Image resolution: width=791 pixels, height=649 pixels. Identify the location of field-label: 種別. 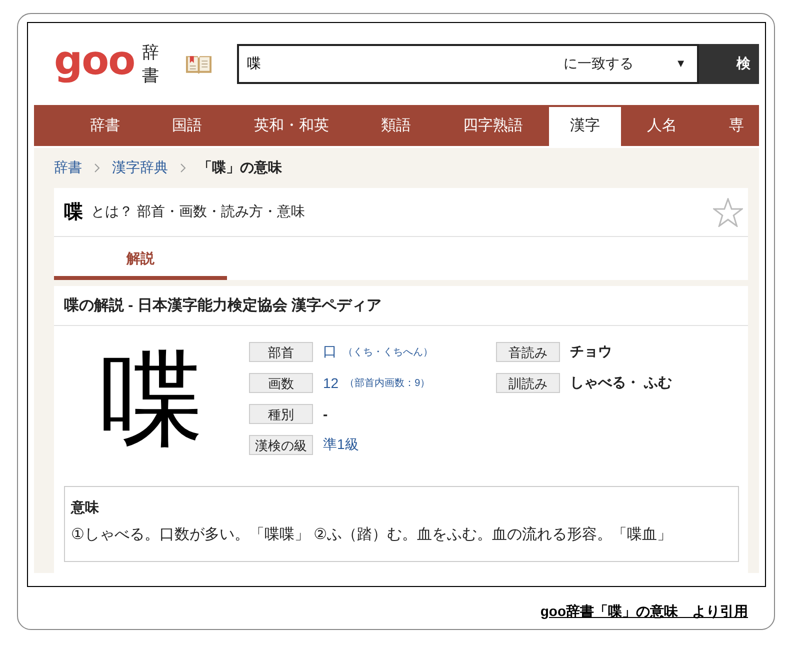
(281, 414).